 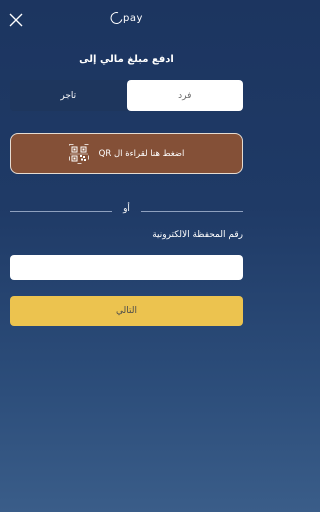 What do you see at coordinates (61, 211) in the screenshot?
I see `divider-line-left` at bounding box center [61, 211].